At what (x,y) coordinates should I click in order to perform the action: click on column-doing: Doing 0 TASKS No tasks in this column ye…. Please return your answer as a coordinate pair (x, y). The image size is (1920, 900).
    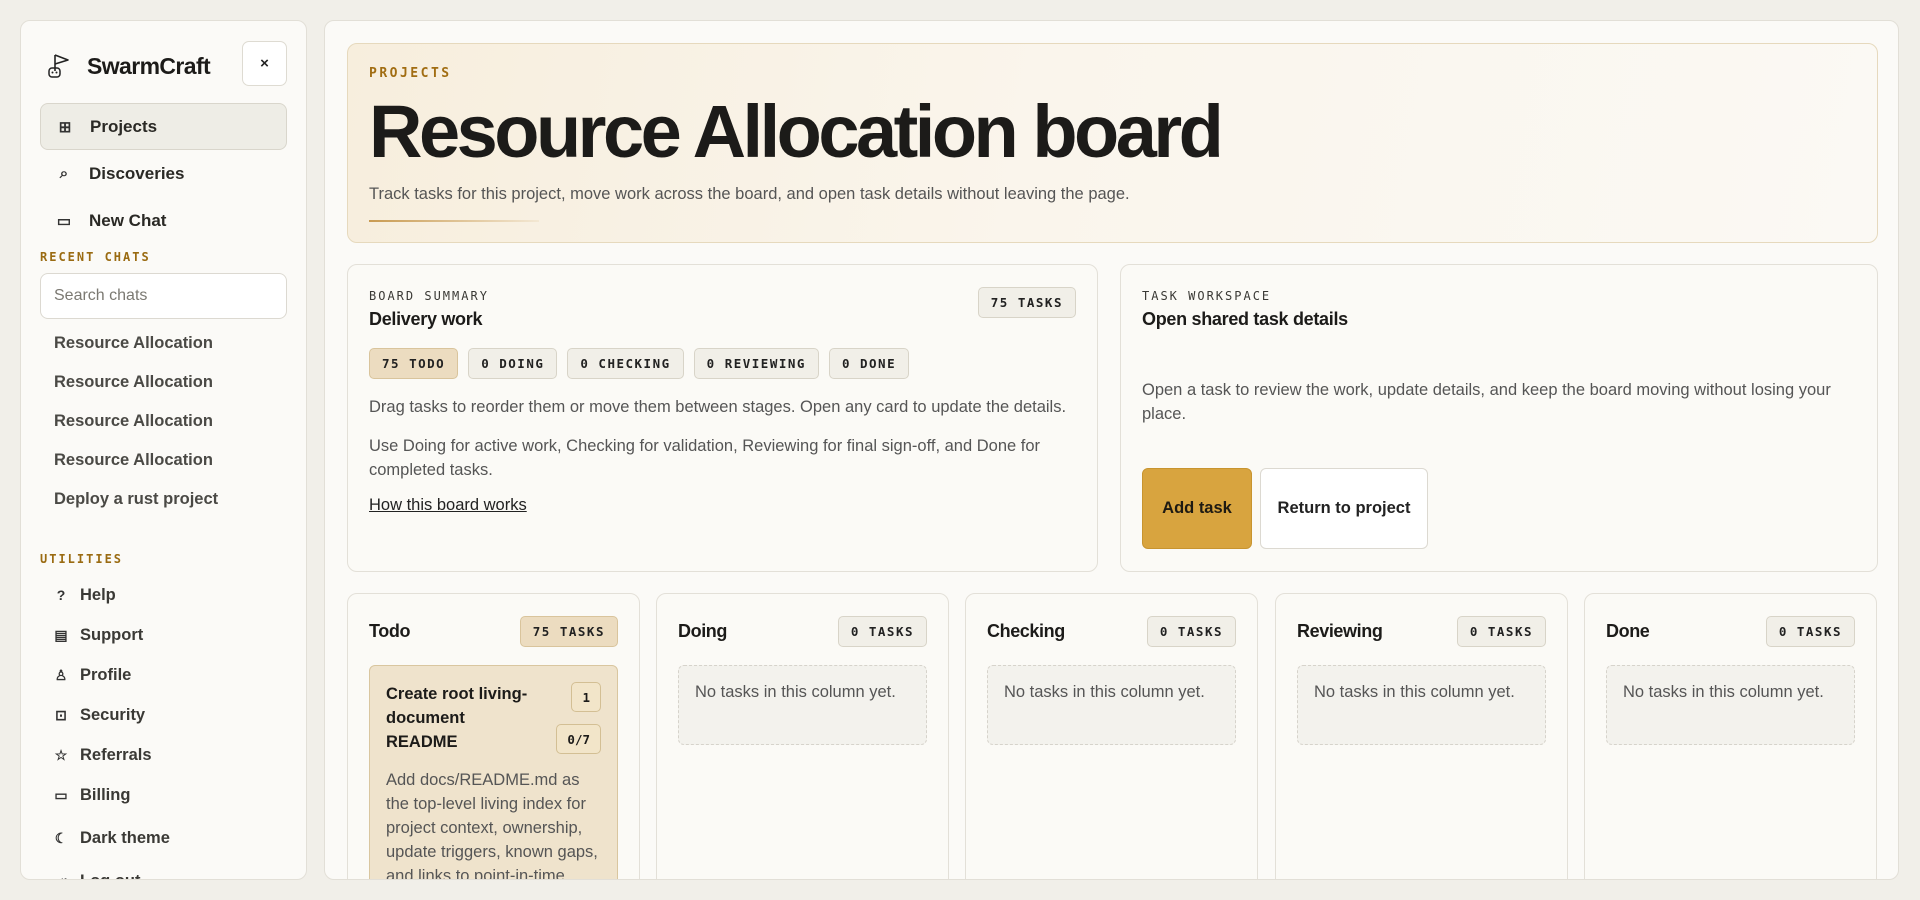
    Looking at the image, I should click on (802, 736).